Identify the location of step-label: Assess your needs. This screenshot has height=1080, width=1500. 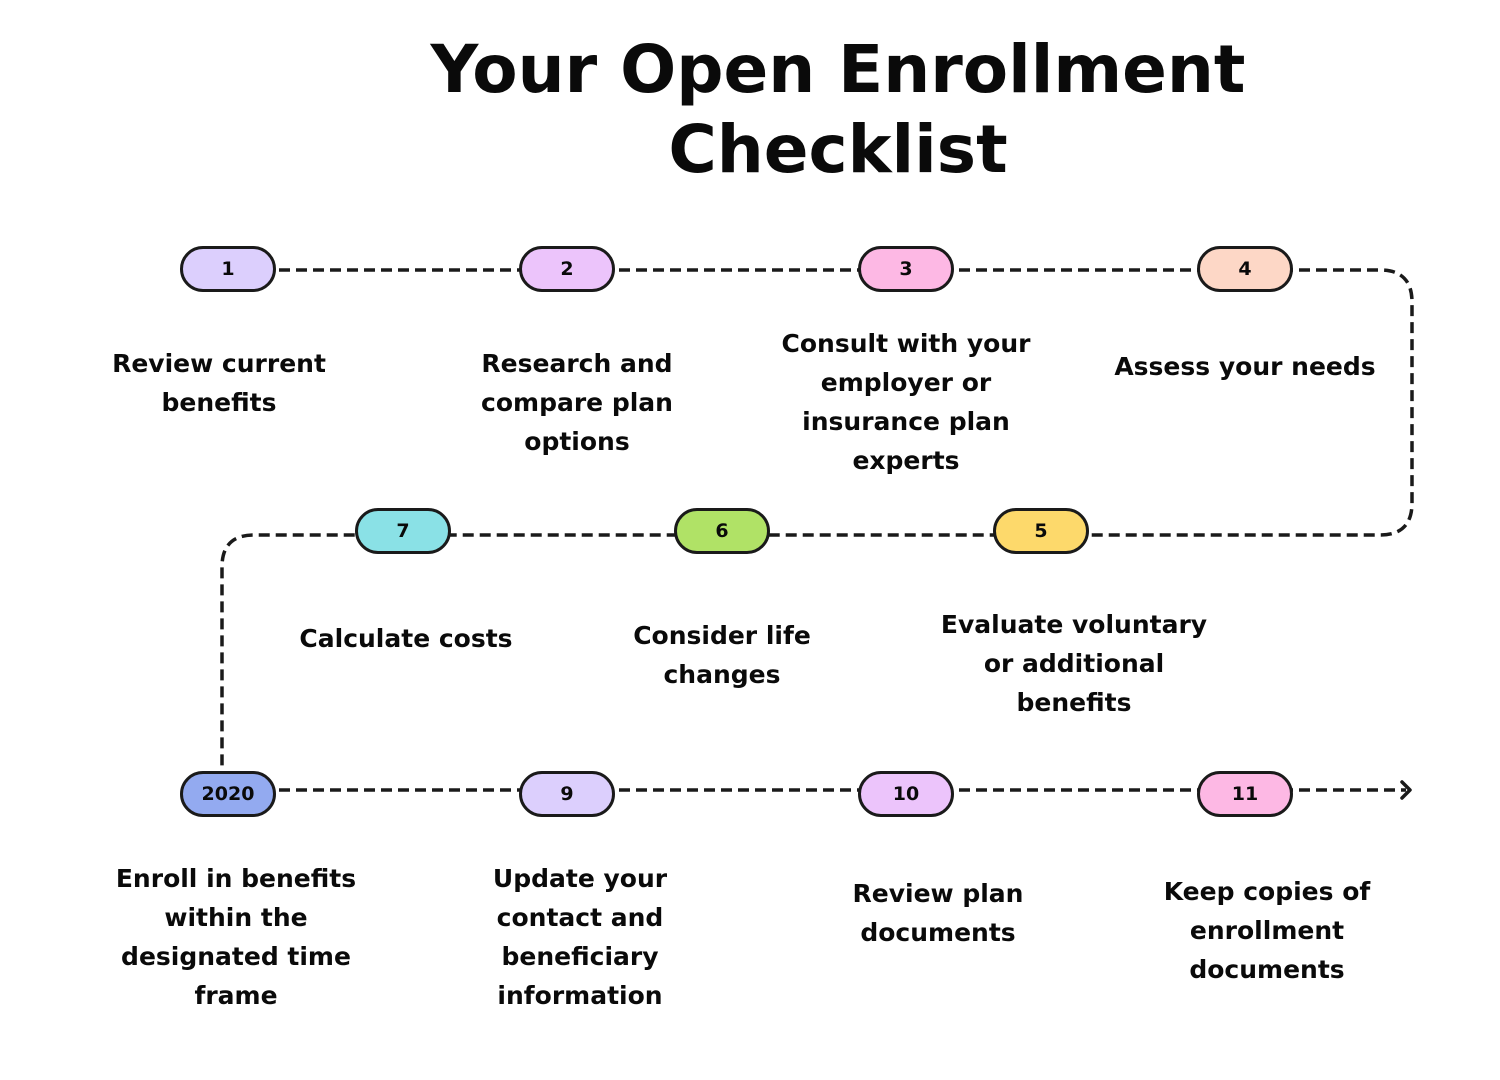
(1245, 366).